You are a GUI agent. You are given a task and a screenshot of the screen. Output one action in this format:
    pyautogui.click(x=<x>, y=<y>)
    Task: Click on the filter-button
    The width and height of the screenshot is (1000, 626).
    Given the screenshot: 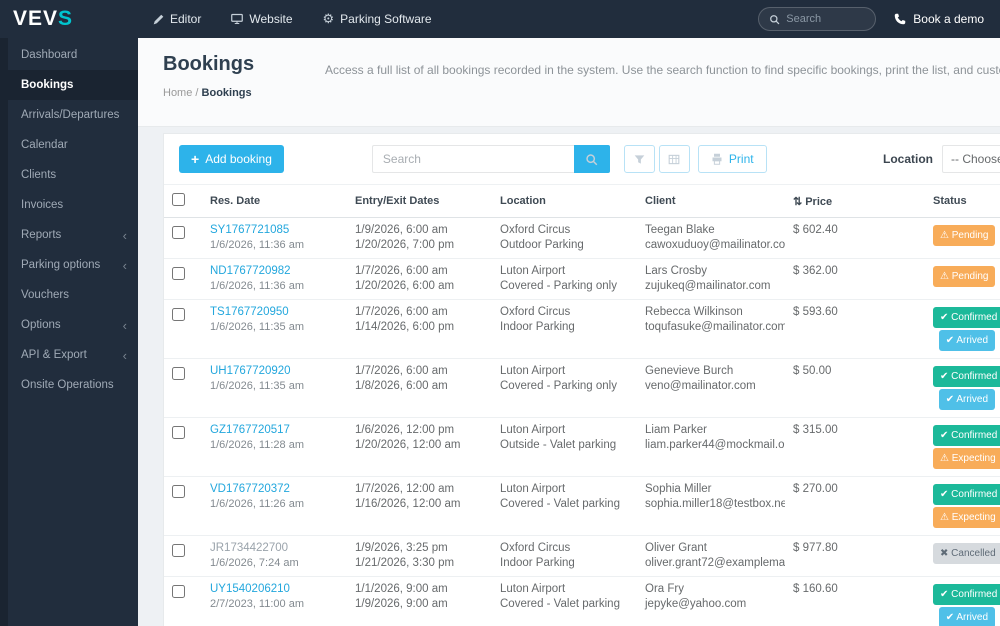 What is the action you would take?
    pyautogui.click(x=639, y=159)
    